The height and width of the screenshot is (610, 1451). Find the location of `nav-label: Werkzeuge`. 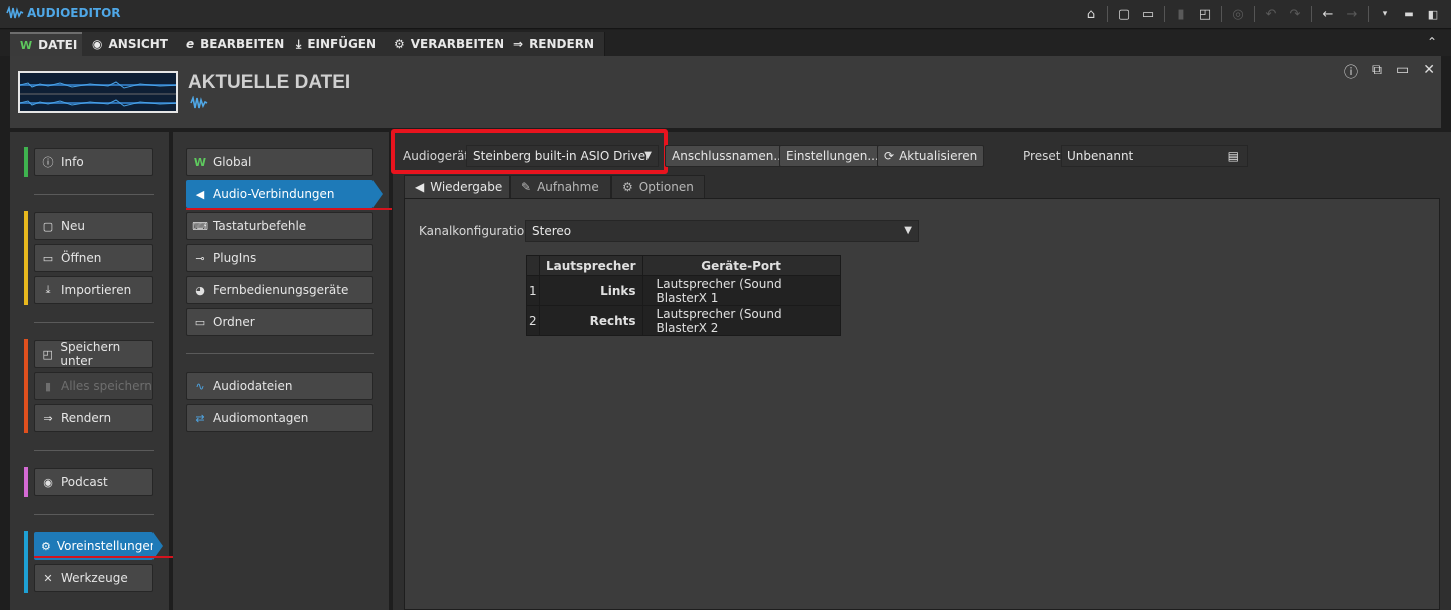

nav-label: Werkzeuge is located at coordinates (94, 578).